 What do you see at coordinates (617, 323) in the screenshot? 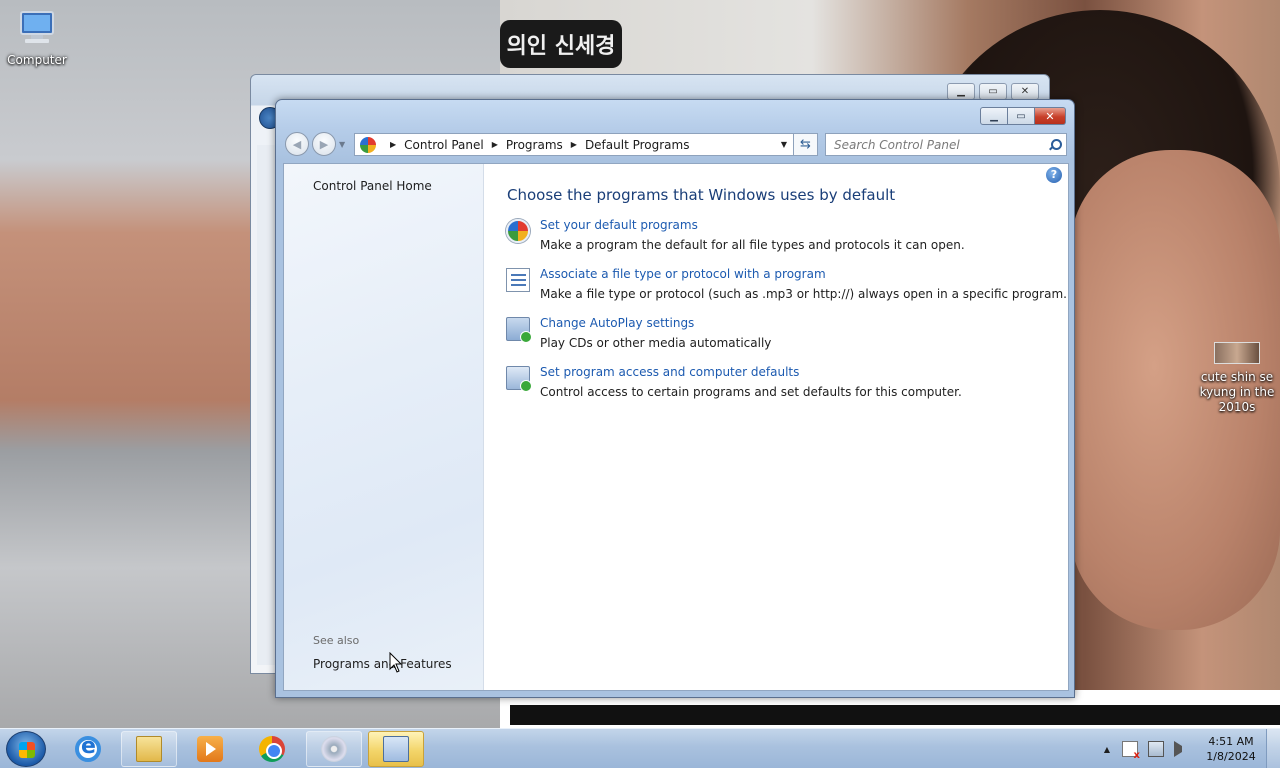
I see `change-autoplay-link: Change AutoPlay settings` at bounding box center [617, 323].